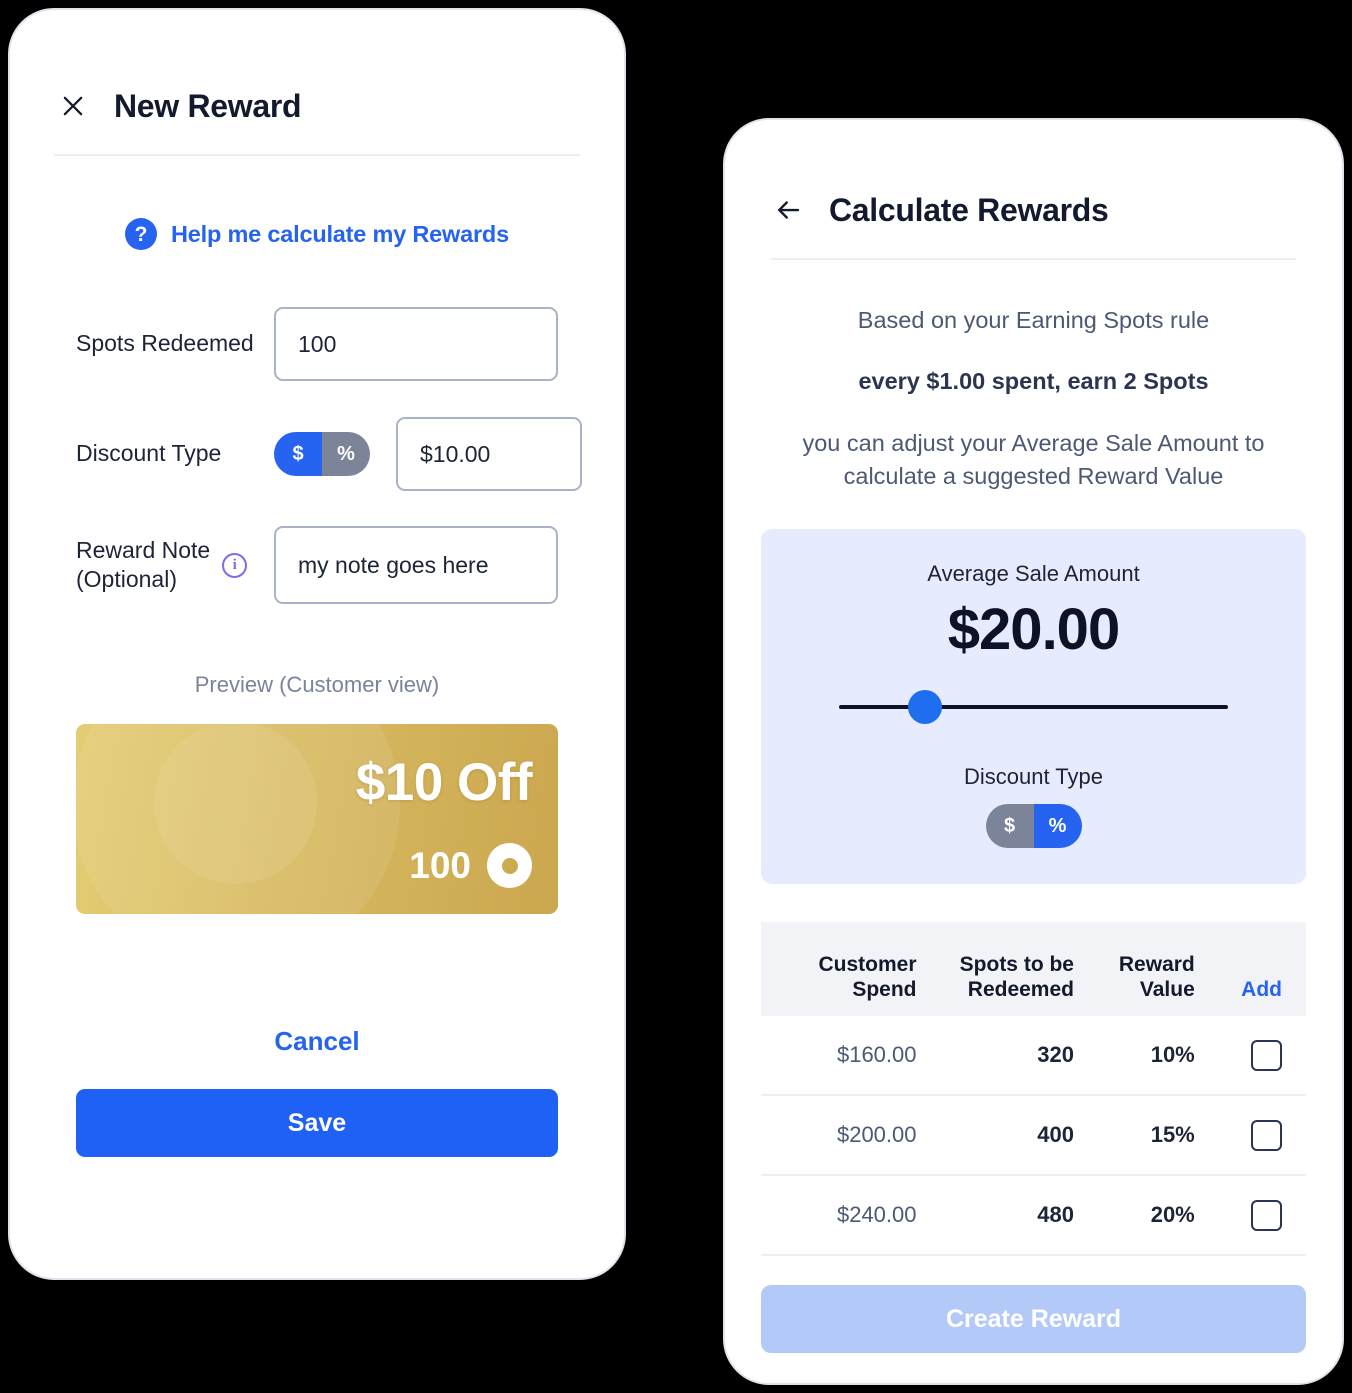 The height and width of the screenshot is (1393, 1352). What do you see at coordinates (969, 209) in the screenshot?
I see `page-title: Calculate Rewards` at bounding box center [969, 209].